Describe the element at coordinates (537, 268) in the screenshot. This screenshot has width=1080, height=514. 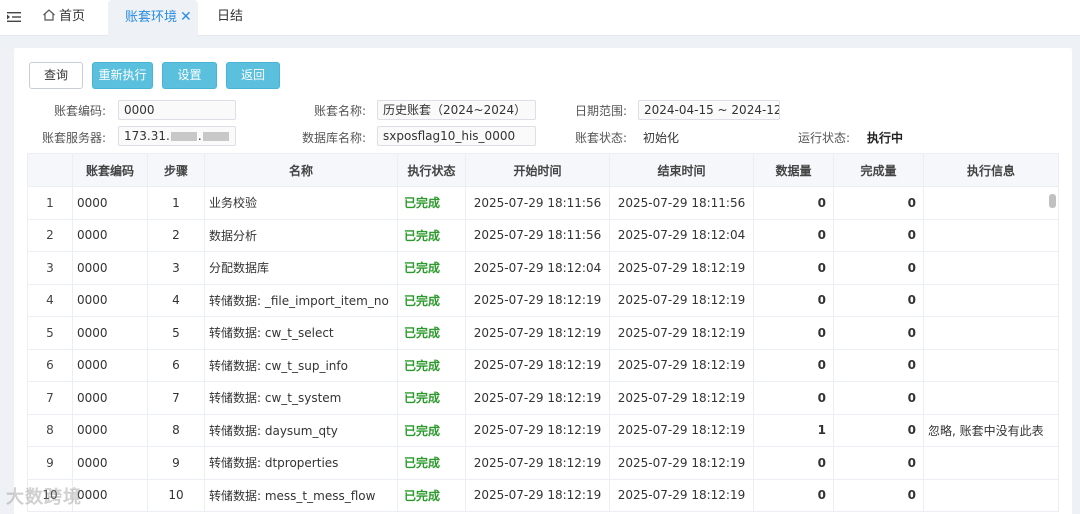
I see `cell-start-time: 2025-07-29 18:12:04` at that location.